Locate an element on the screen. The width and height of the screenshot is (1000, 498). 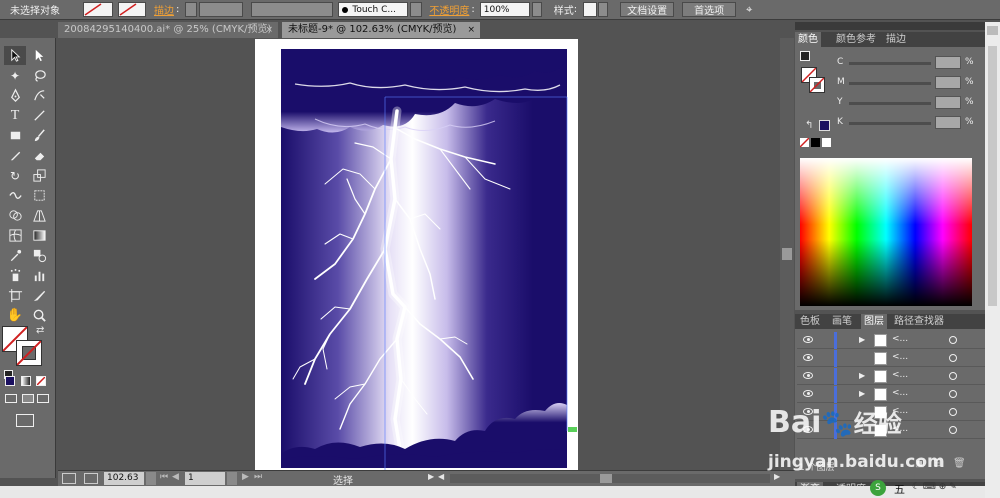
scale-tool-icon is located at coordinates (39, 175).